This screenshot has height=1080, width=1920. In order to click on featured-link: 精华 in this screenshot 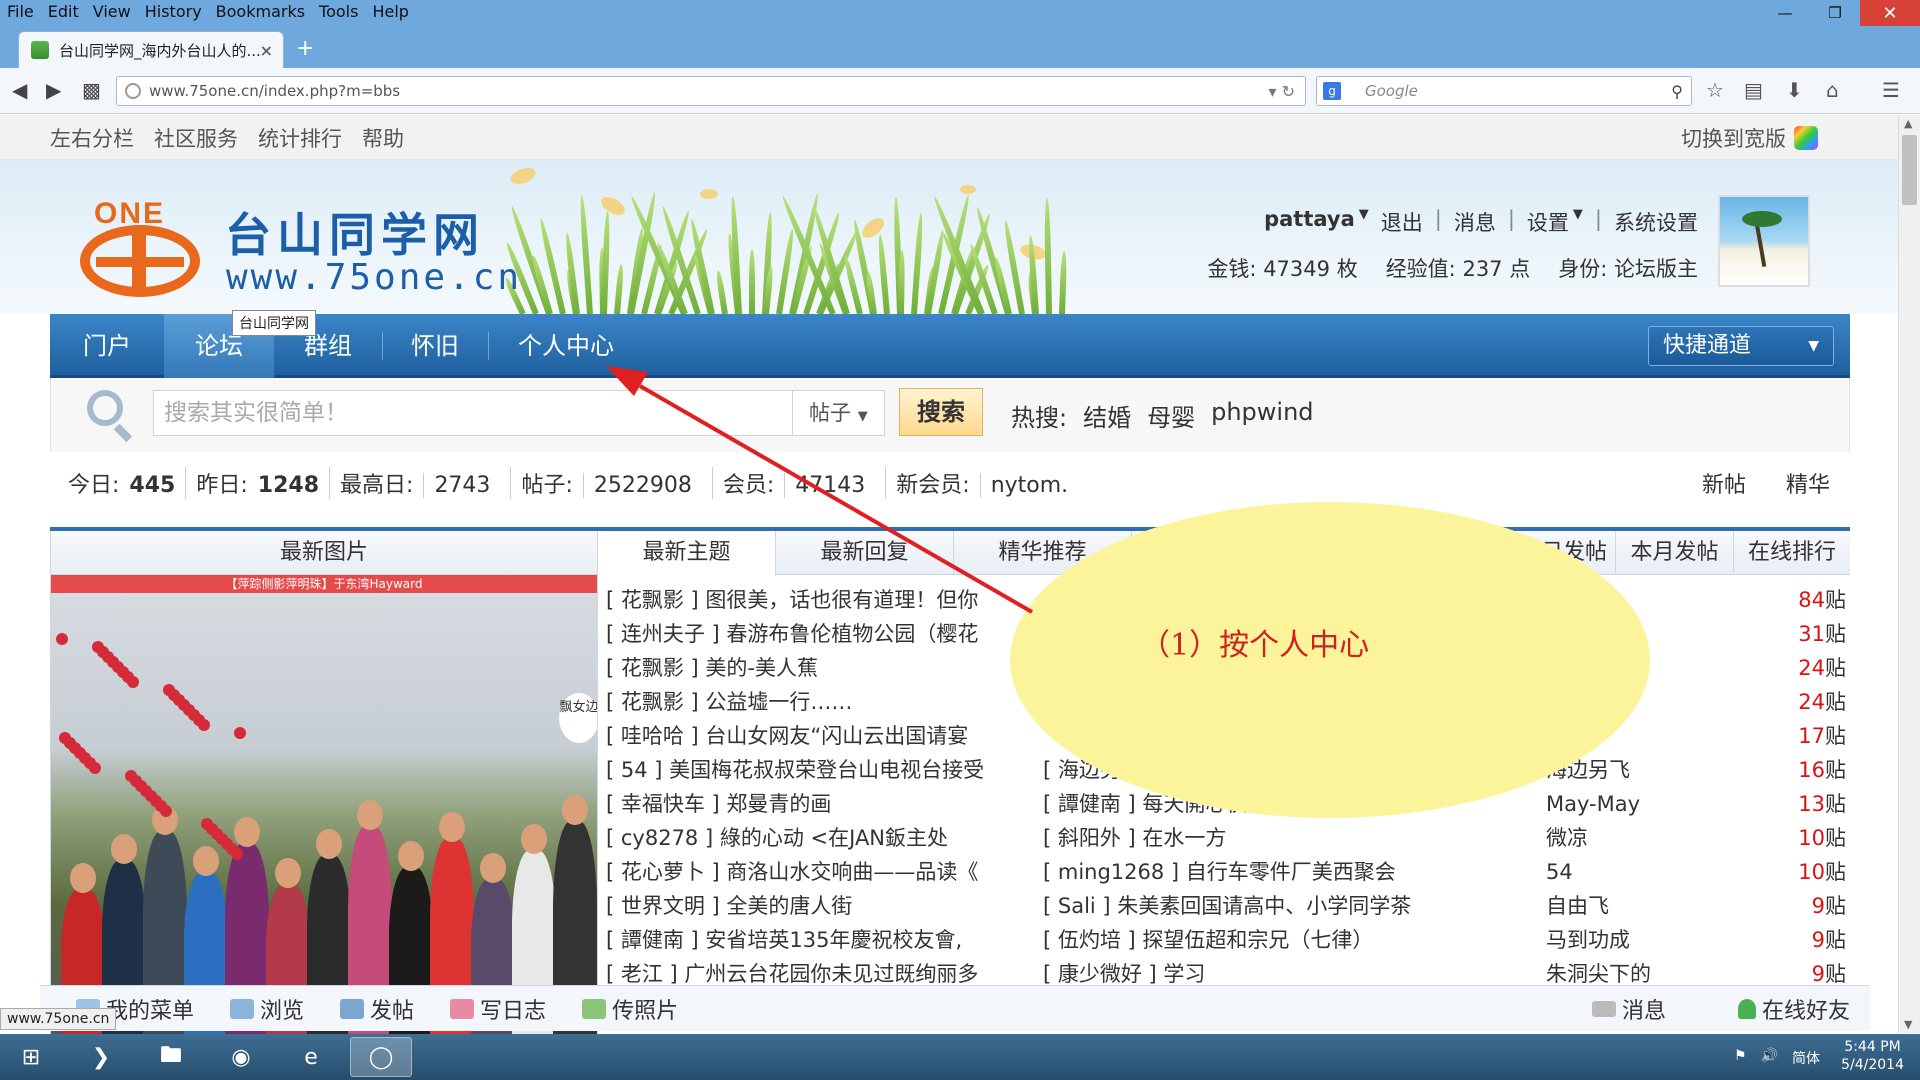, I will do `click(1808, 483)`.